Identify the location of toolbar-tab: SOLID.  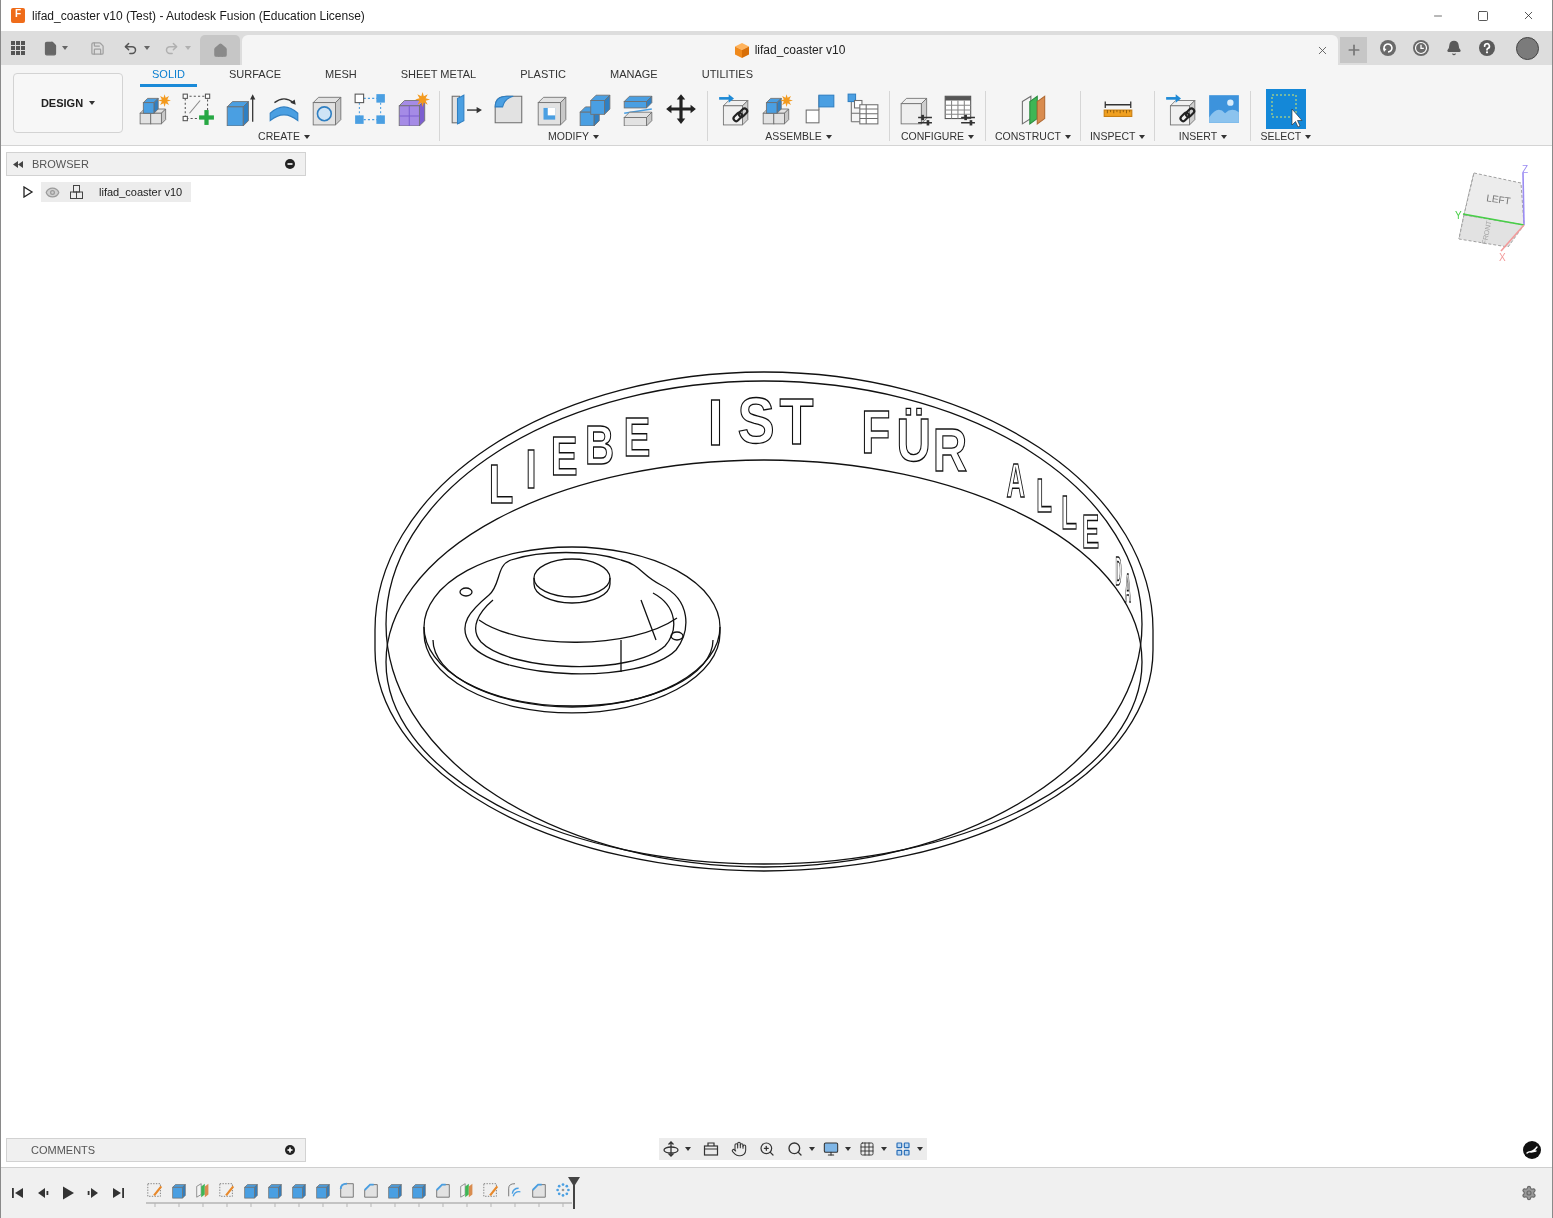
(168, 77).